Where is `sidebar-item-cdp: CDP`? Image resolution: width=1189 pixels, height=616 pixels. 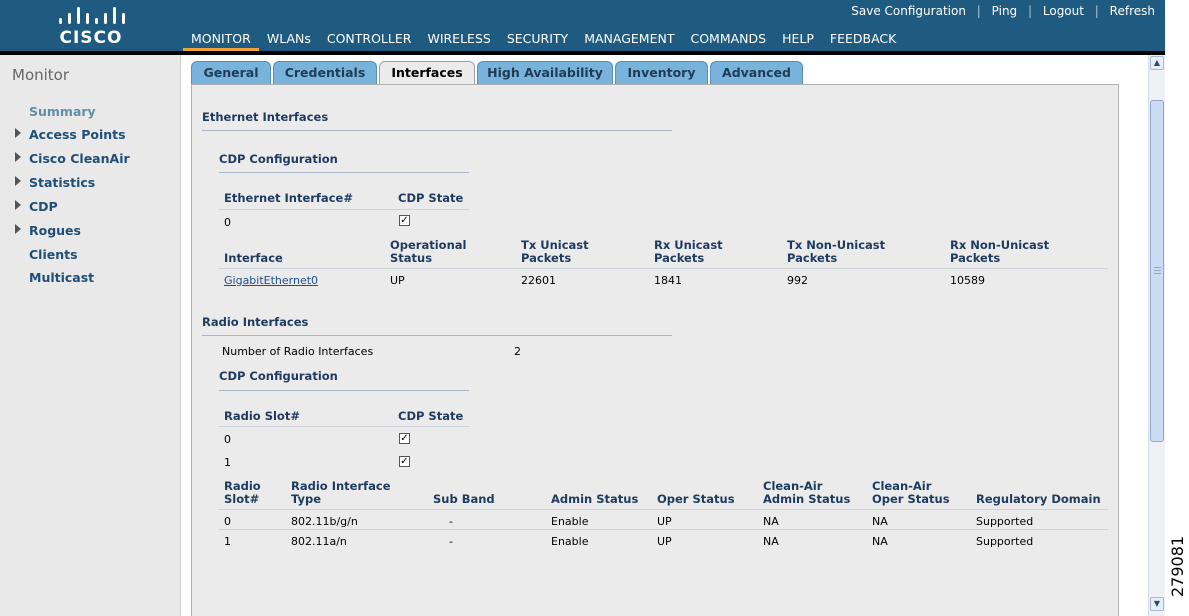 sidebar-item-cdp: CDP is located at coordinates (43, 206).